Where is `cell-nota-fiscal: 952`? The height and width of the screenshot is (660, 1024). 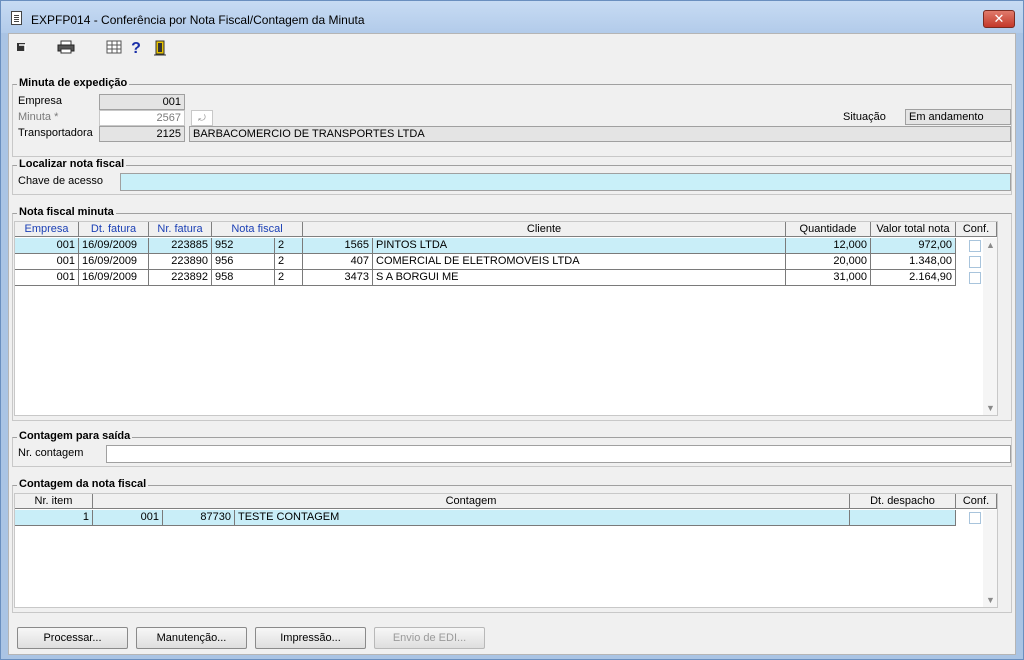
cell-nota-fiscal: 952 is located at coordinates (243, 246).